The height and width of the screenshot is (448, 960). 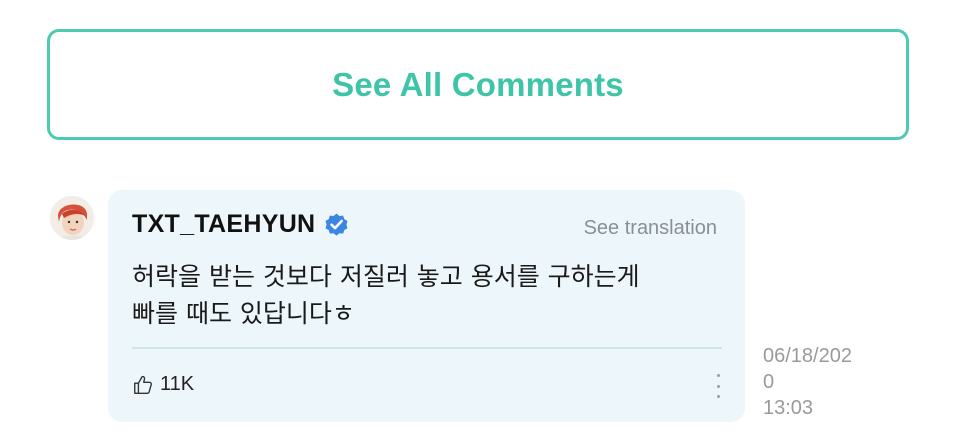 I want to click on comment-text-line: 허락을 받는 것보다 저질러 놓고 용서를 구하는게, so click(x=386, y=276).